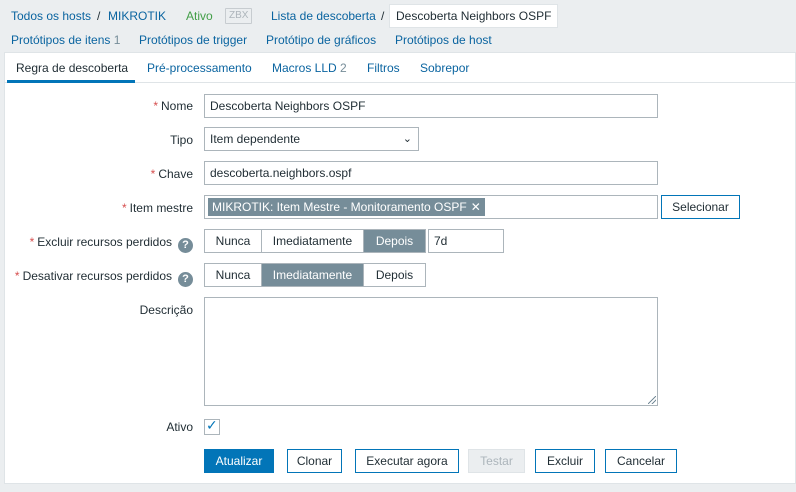 The image size is (796, 492). What do you see at coordinates (323, 16) in the screenshot?
I see `breadcrumb-discovery-list-link: Lista de descoberta` at bounding box center [323, 16].